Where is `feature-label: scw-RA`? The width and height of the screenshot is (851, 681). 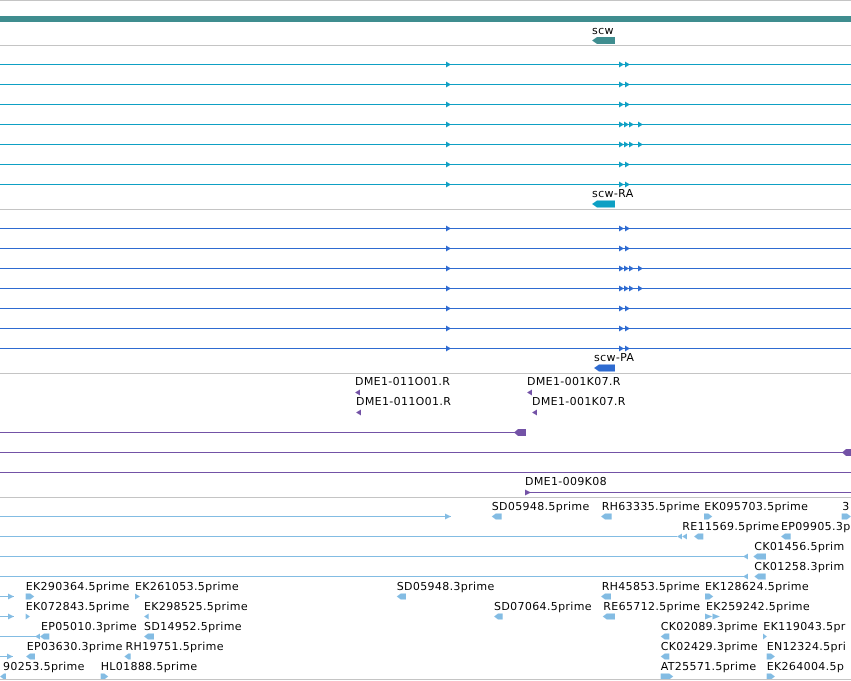 feature-label: scw-RA is located at coordinates (613, 193).